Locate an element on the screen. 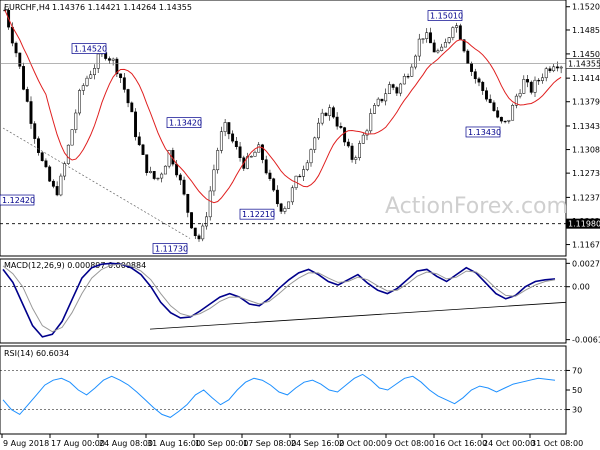  annotation-label: 1.11730 is located at coordinates (171, 249).